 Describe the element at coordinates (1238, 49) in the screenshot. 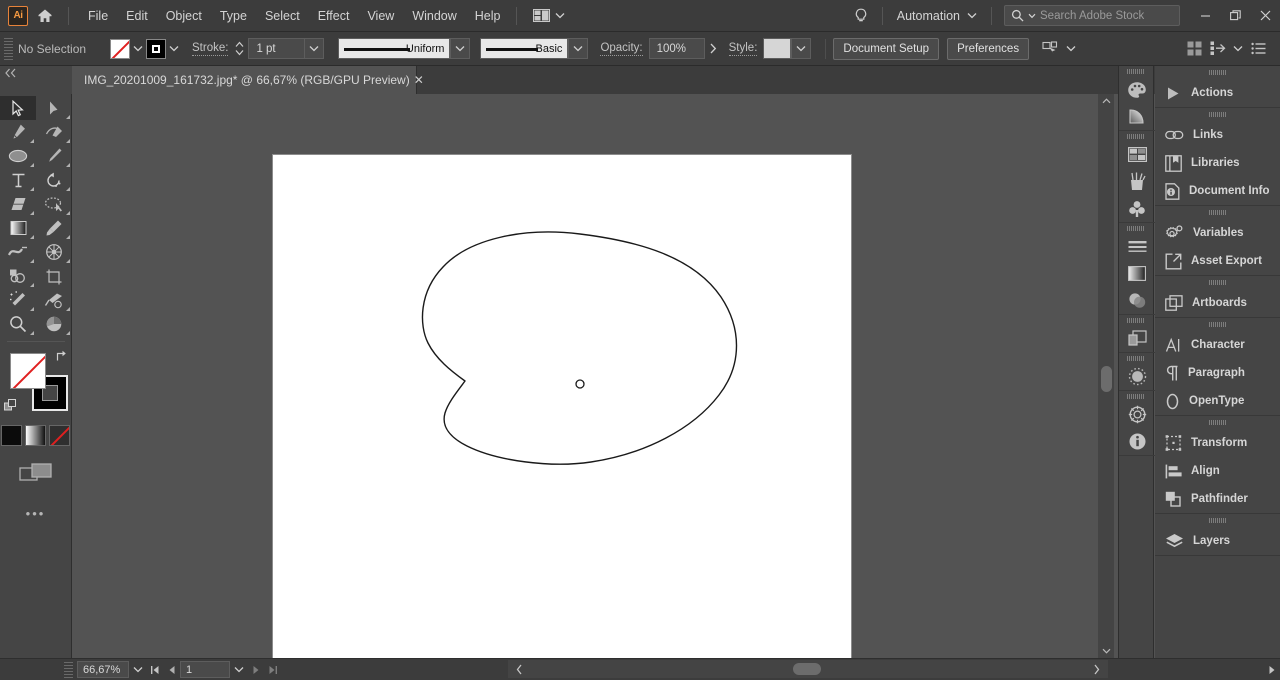

I see `align-chevron-down-icon` at that location.